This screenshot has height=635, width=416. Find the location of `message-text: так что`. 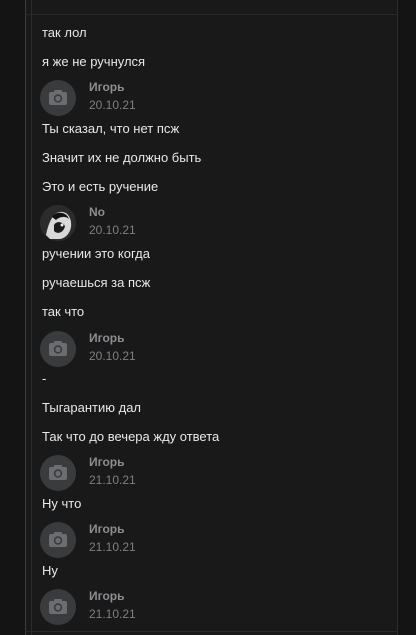

message-text: так что is located at coordinates (63, 311).